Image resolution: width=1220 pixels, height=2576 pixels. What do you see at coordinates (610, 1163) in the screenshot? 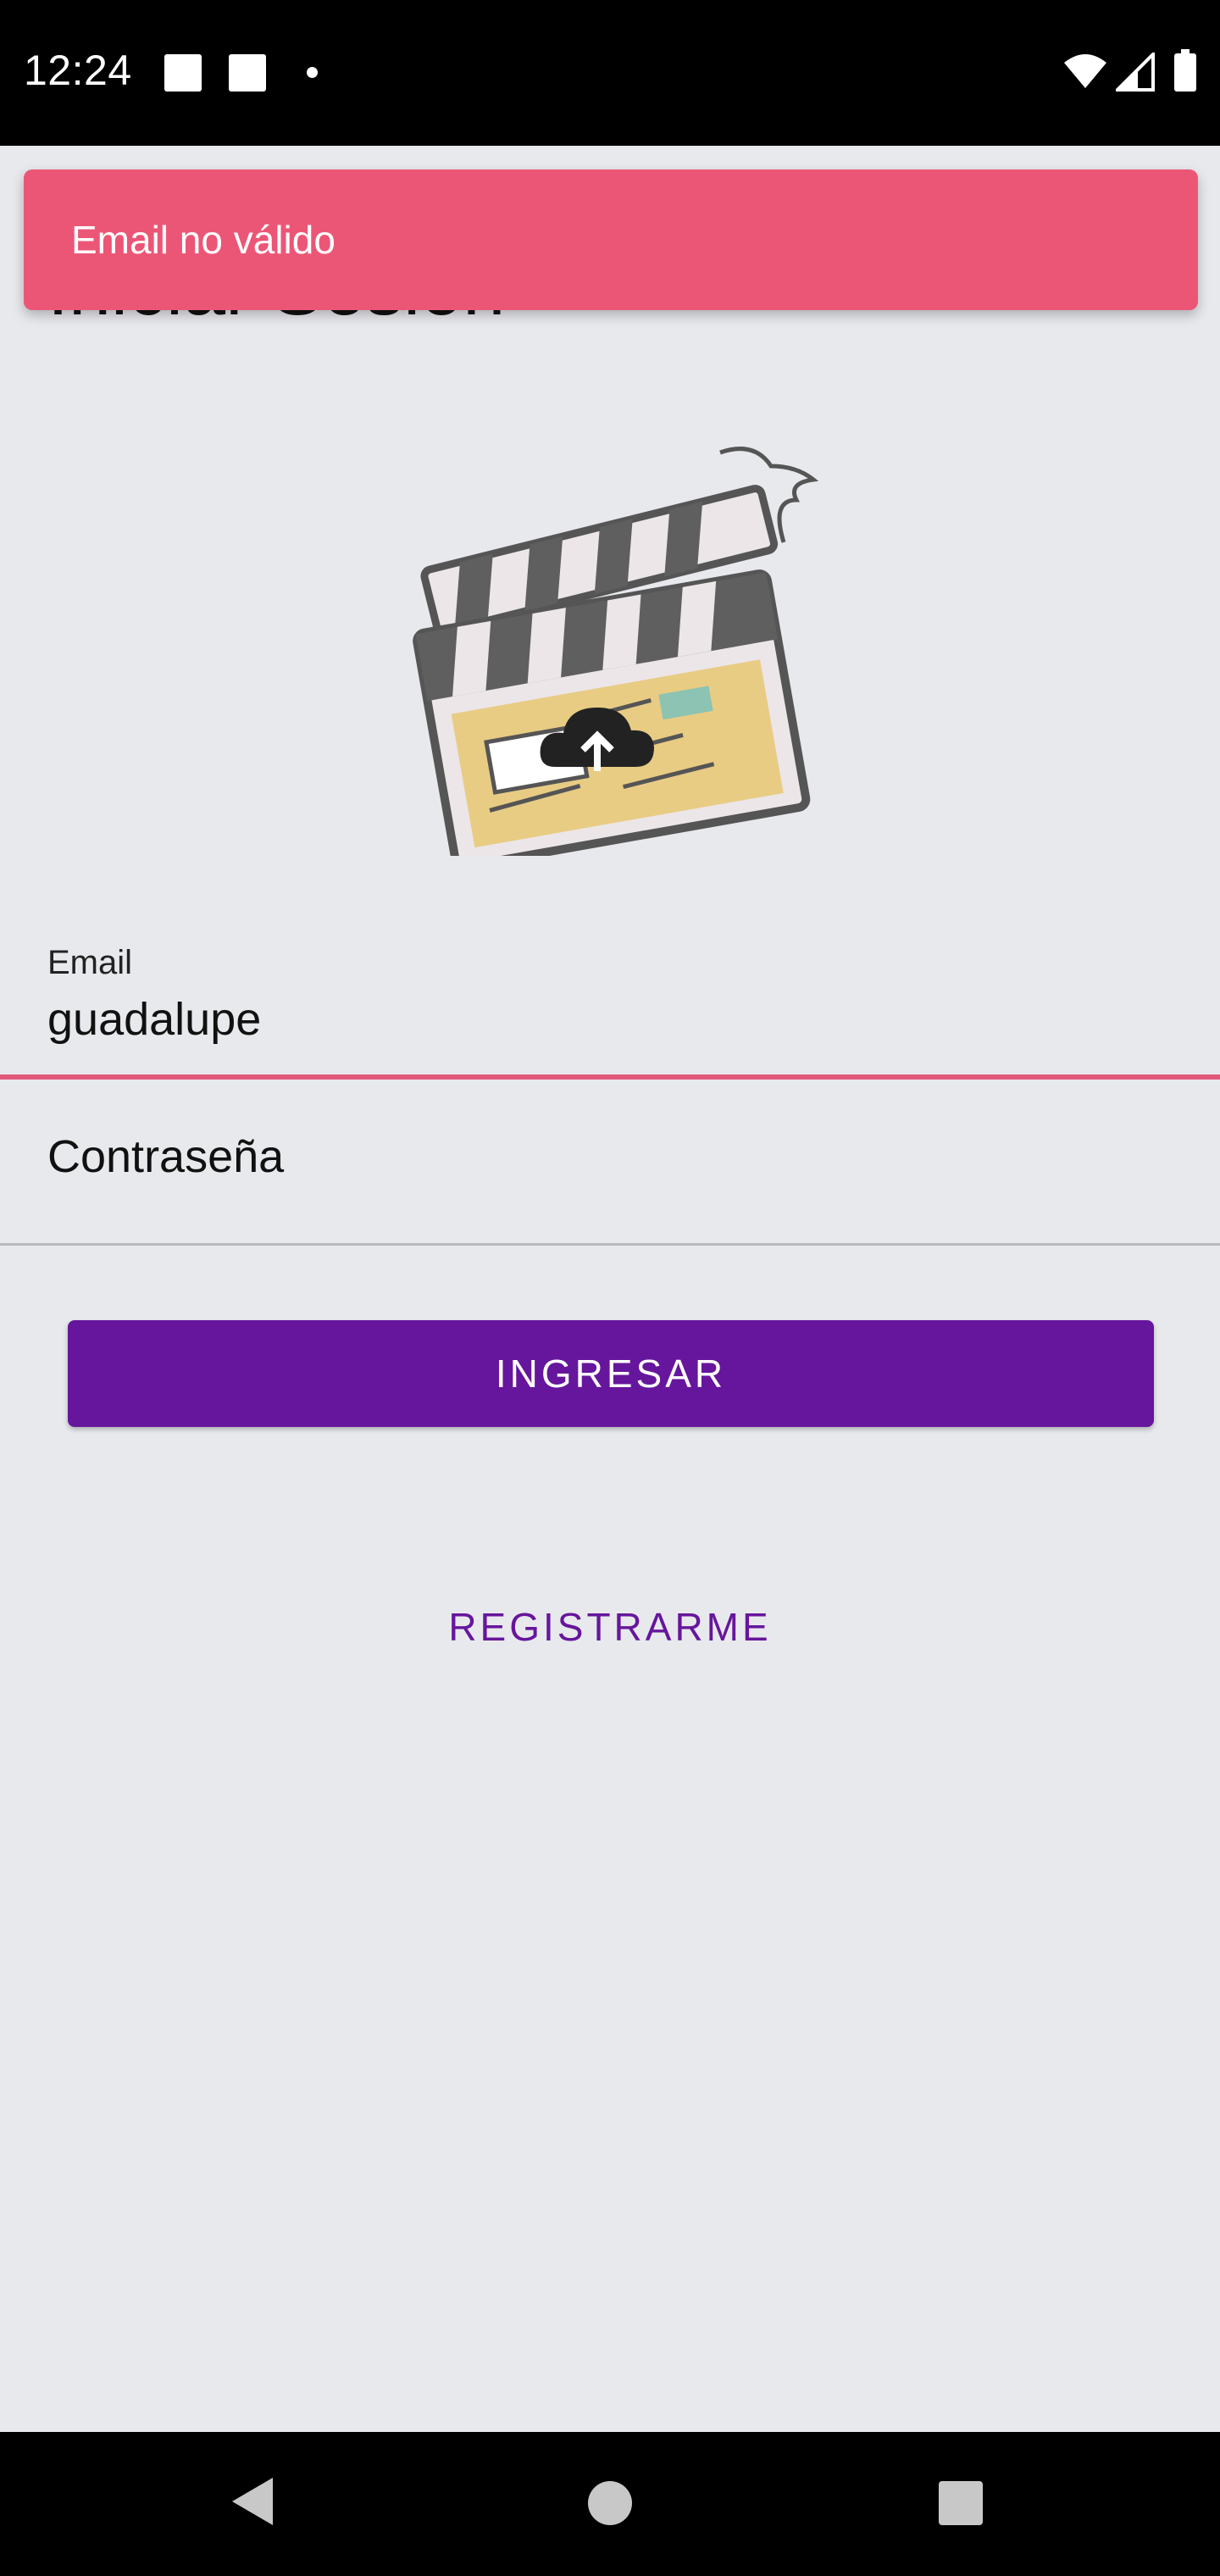
I see `password-field: Contraseña` at bounding box center [610, 1163].